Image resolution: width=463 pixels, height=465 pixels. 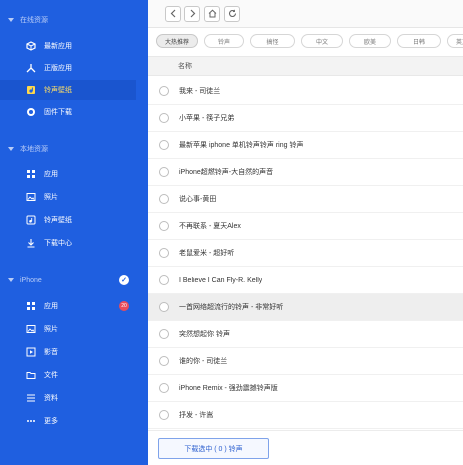 What do you see at coordinates (305, 66) in the screenshot?
I see `column-header-name: 名称` at bounding box center [305, 66].